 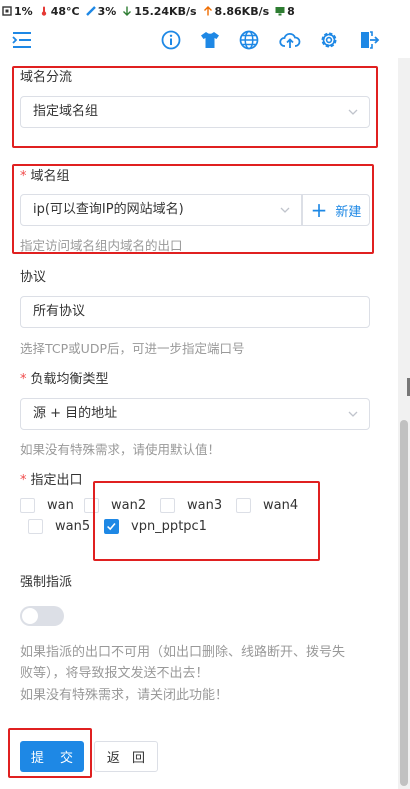 I want to click on outlet-checkbox-wan: wan, so click(x=47, y=505).